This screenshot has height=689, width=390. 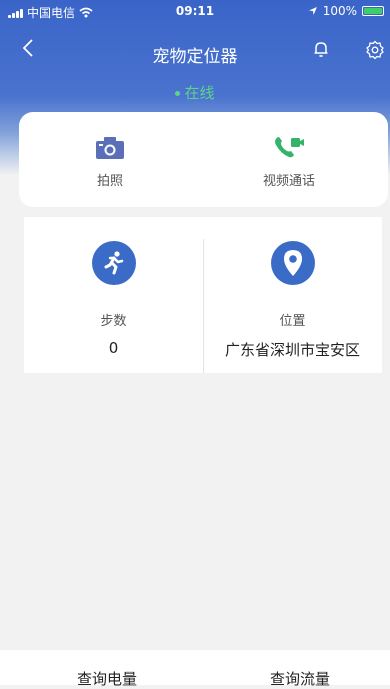 What do you see at coordinates (288, 181) in the screenshot?
I see `video-call-label: 视频通话` at bounding box center [288, 181].